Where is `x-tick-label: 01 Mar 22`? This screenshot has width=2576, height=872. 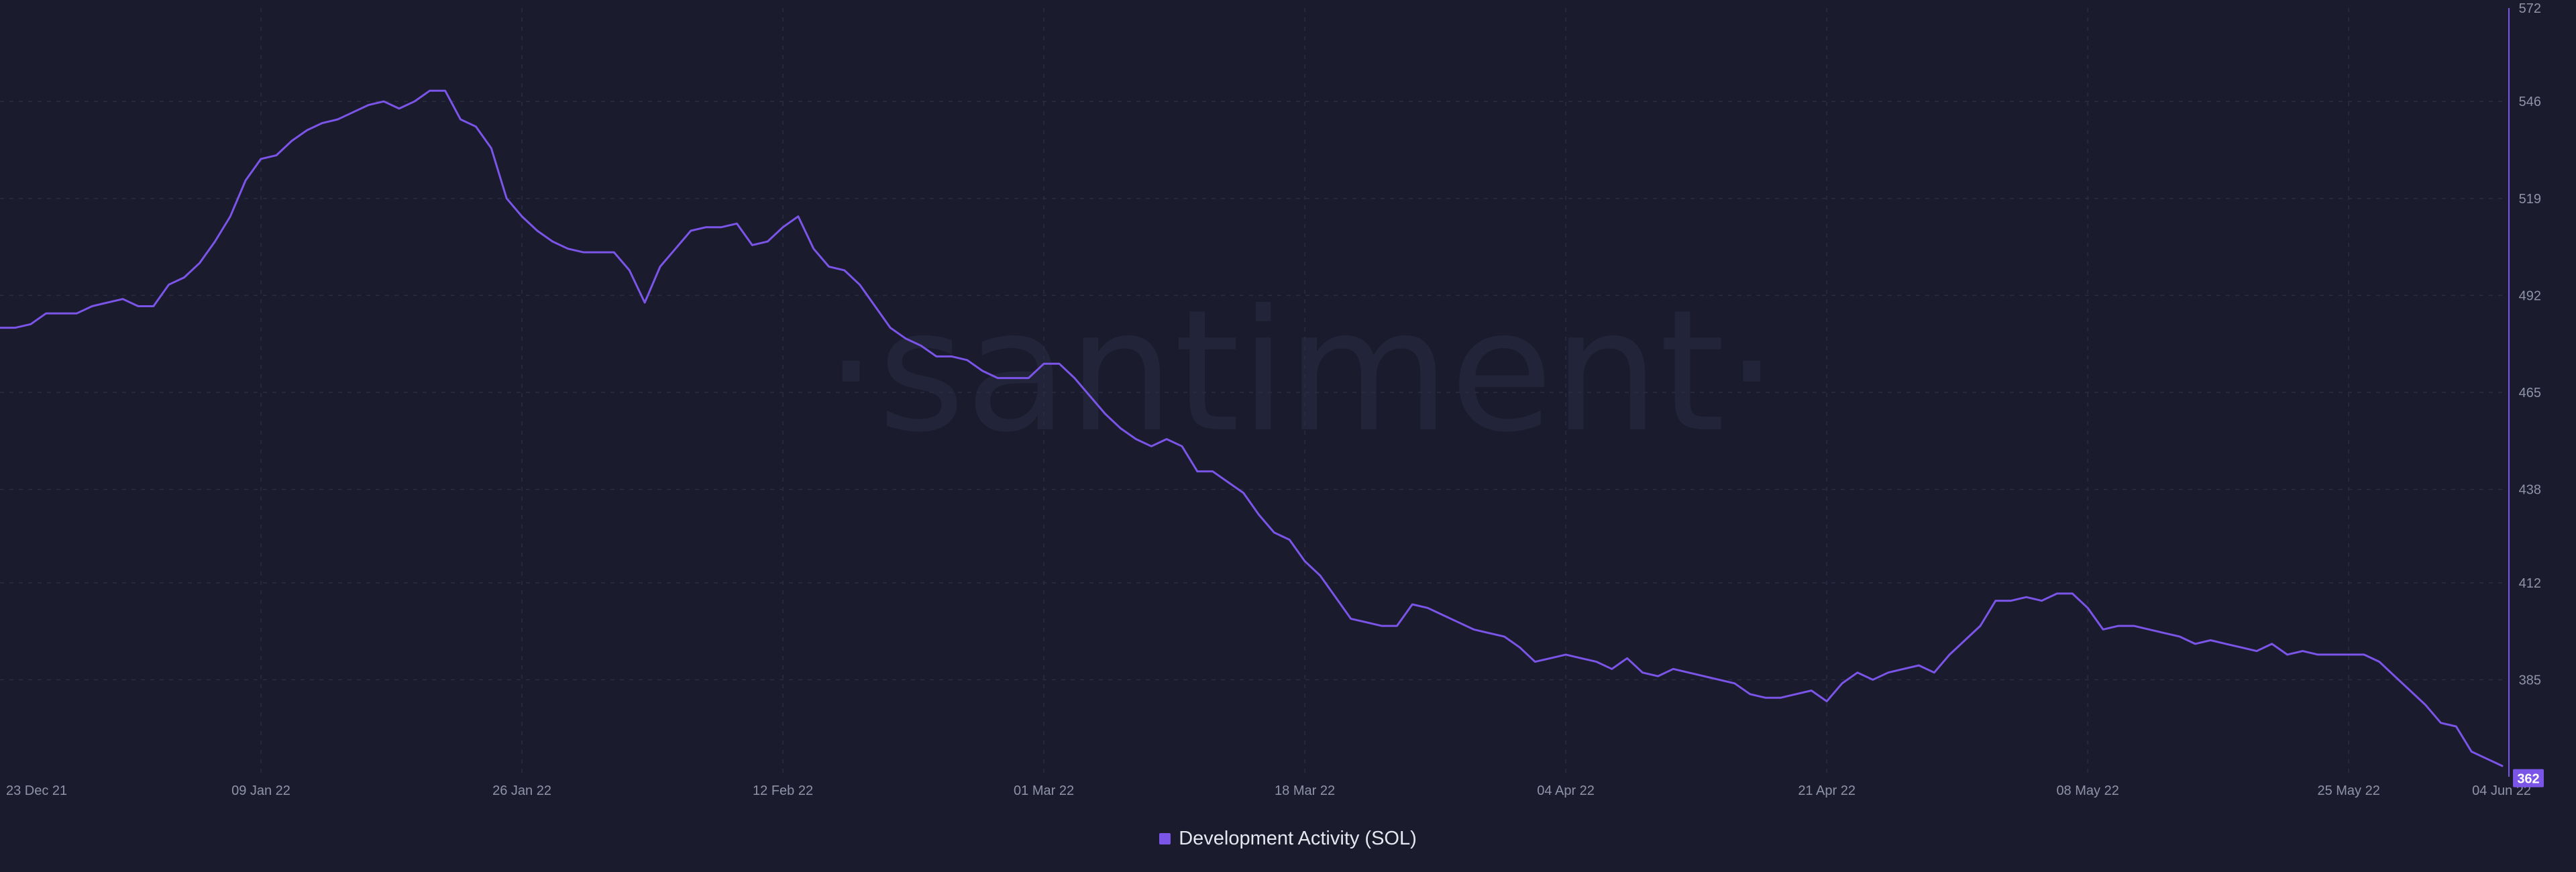
x-tick-label: 01 Mar 22 is located at coordinates (1044, 790).